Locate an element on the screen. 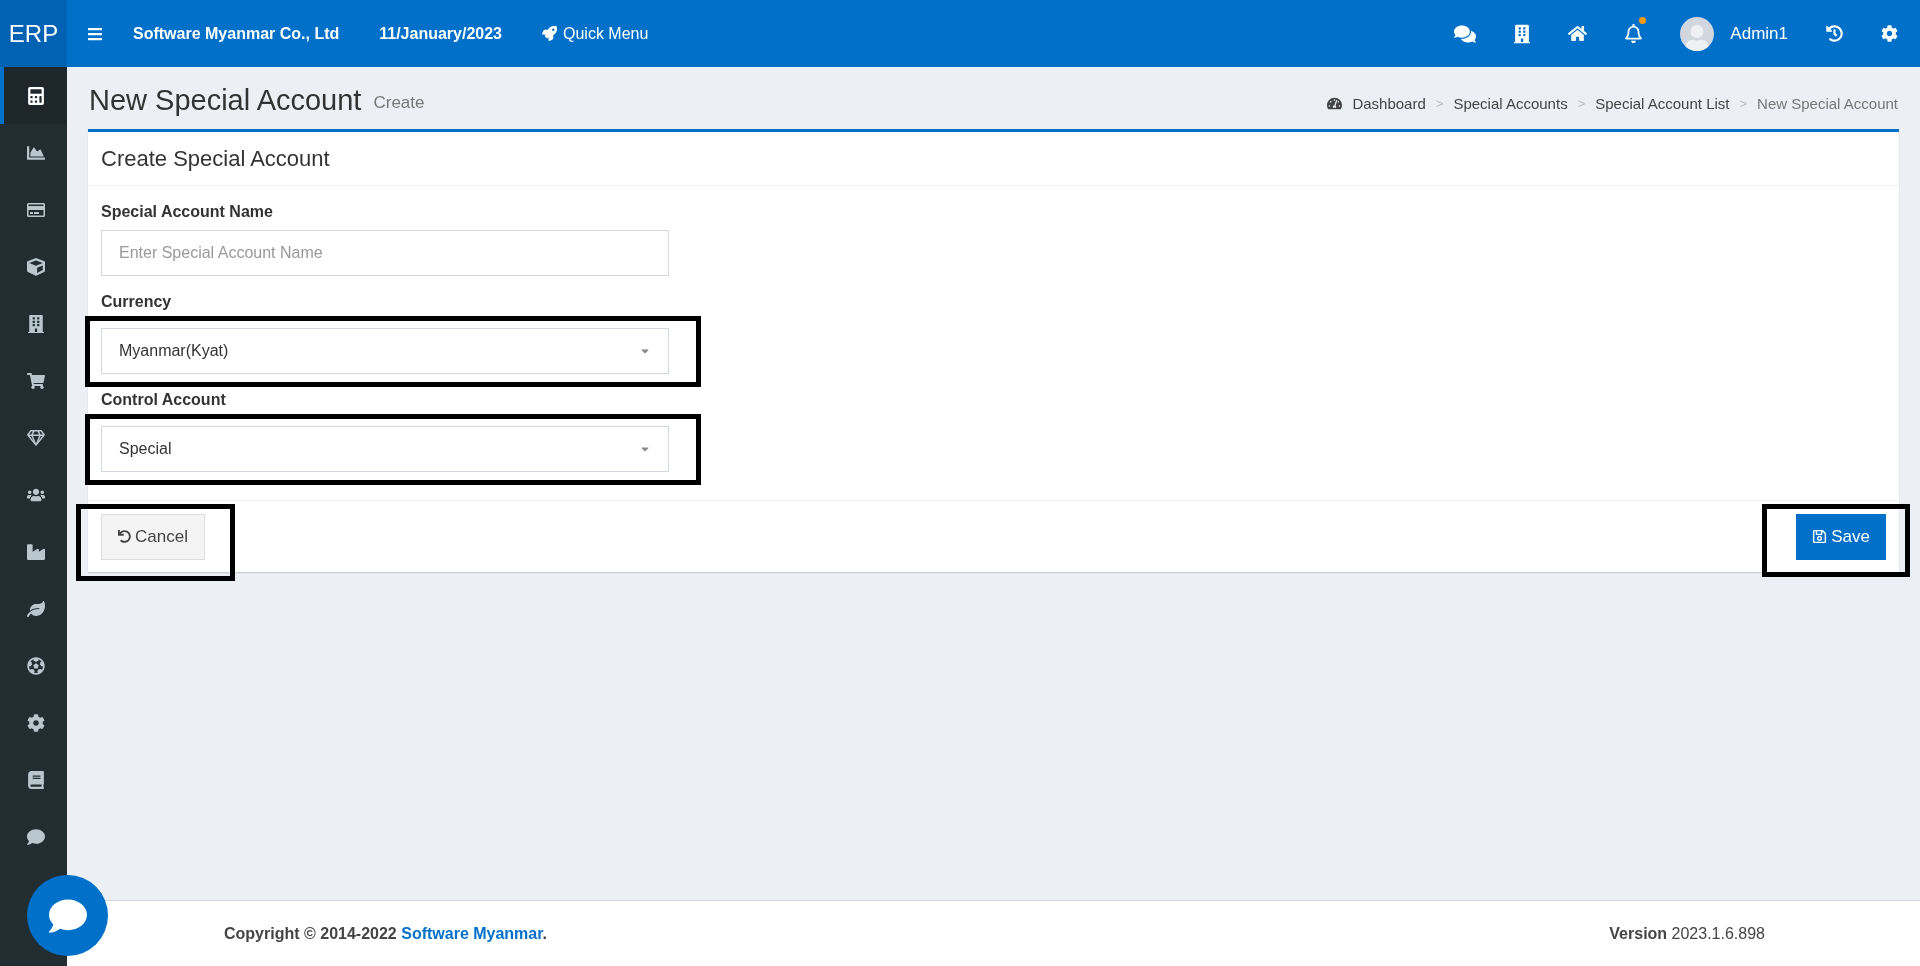  gem-icon is located at coordinates (35, 437).